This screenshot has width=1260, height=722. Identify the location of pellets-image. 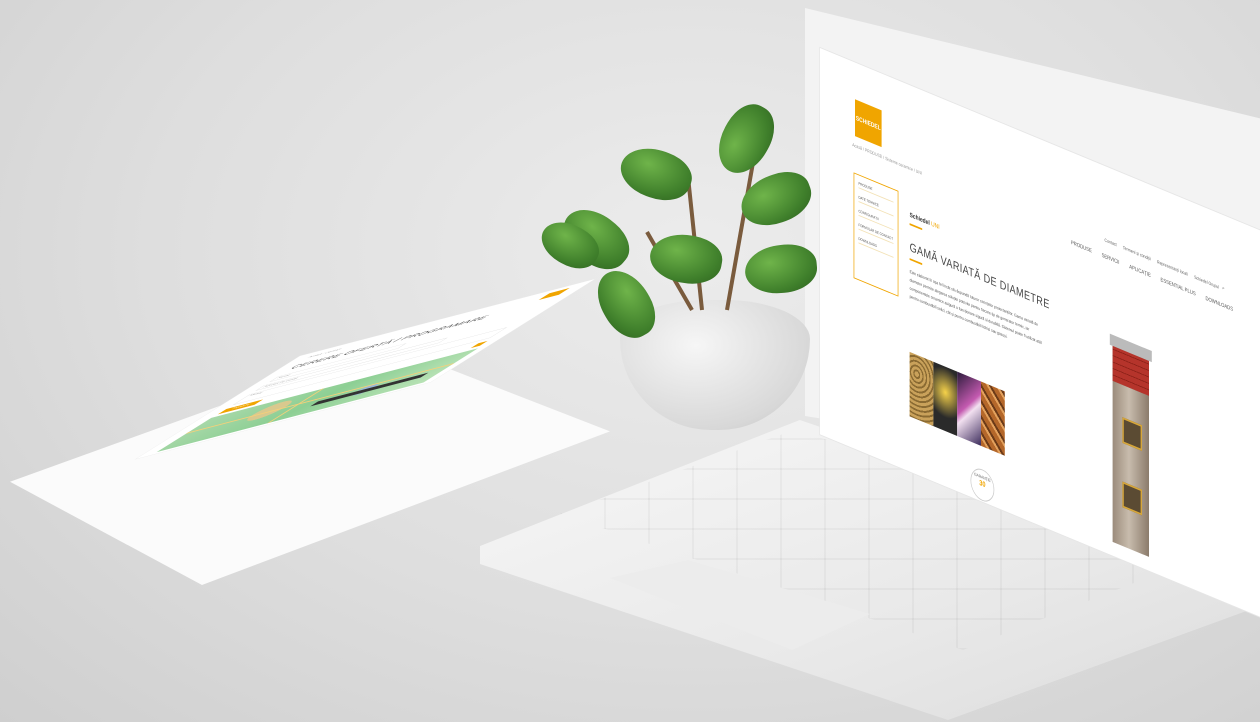
(921, 389).